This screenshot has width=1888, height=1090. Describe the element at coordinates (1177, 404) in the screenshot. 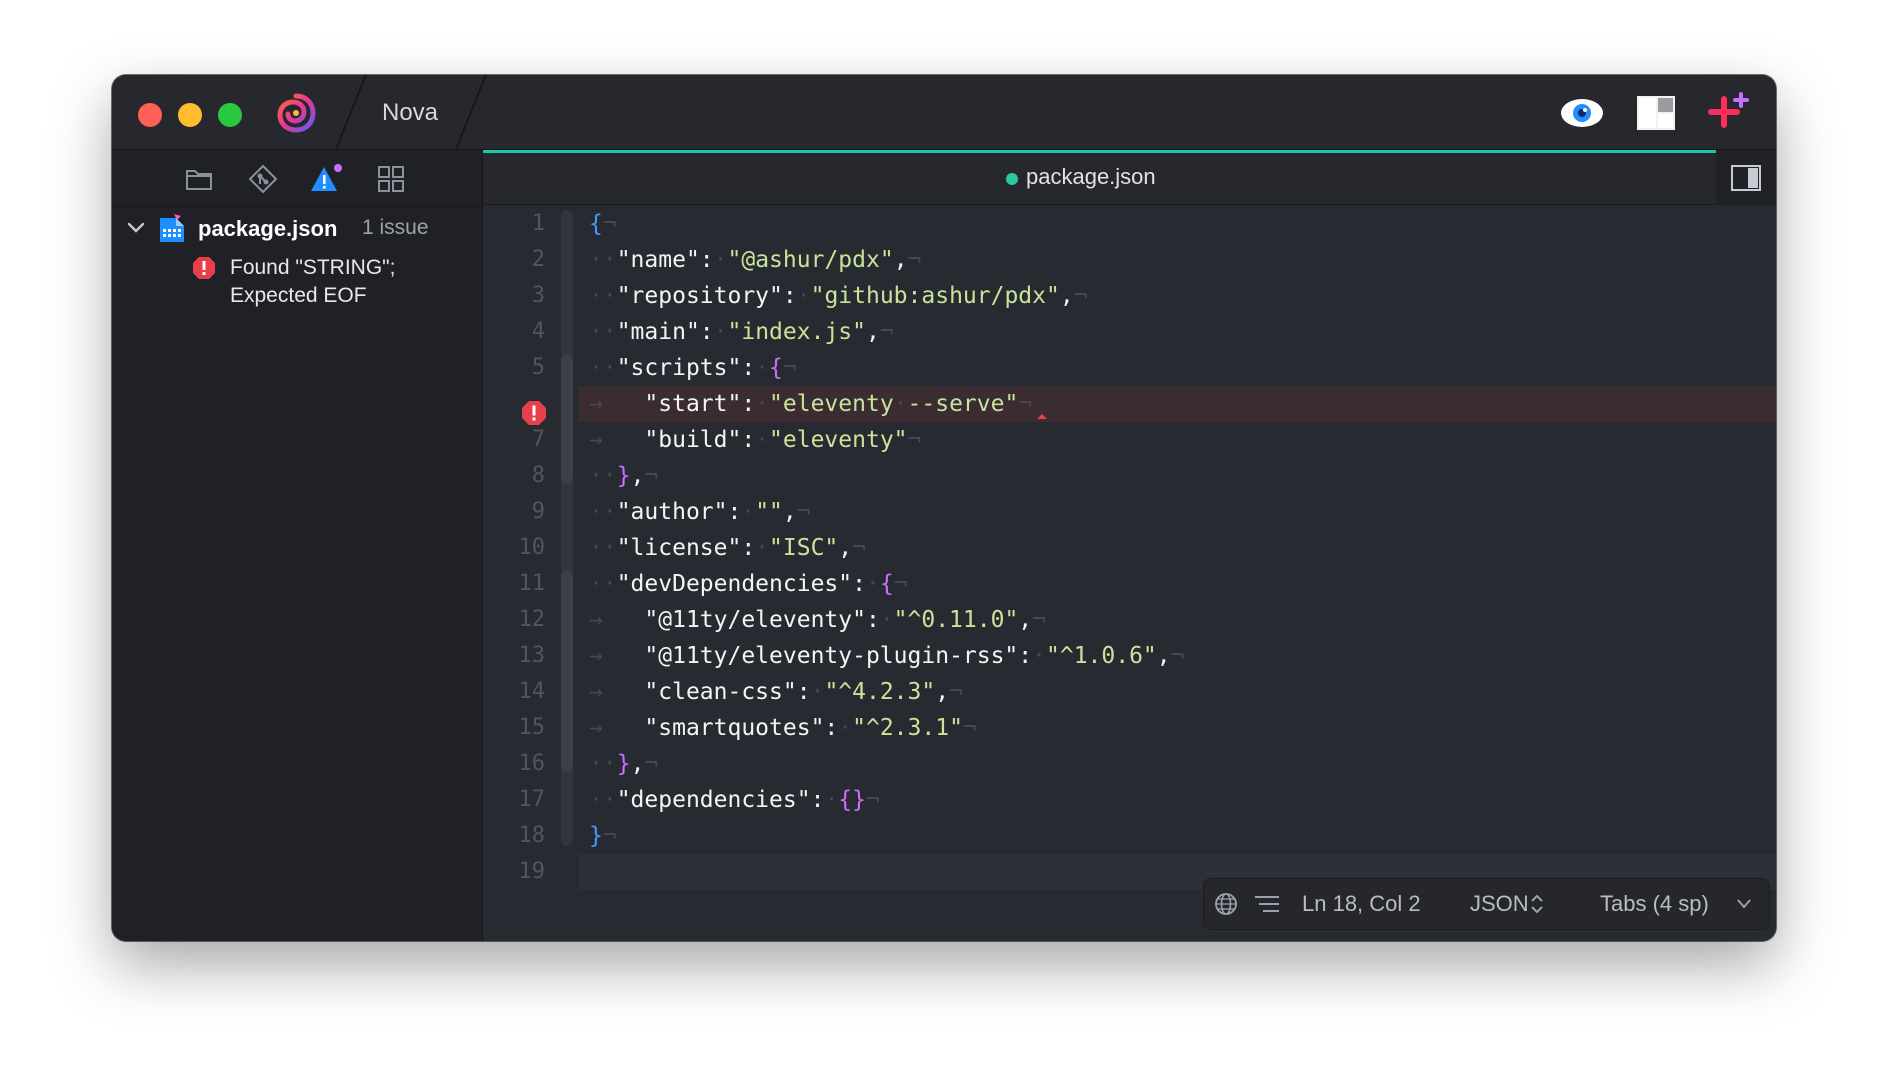

I see `code-line-error: → "start":·"eleventy·--serve"¬` at that location.